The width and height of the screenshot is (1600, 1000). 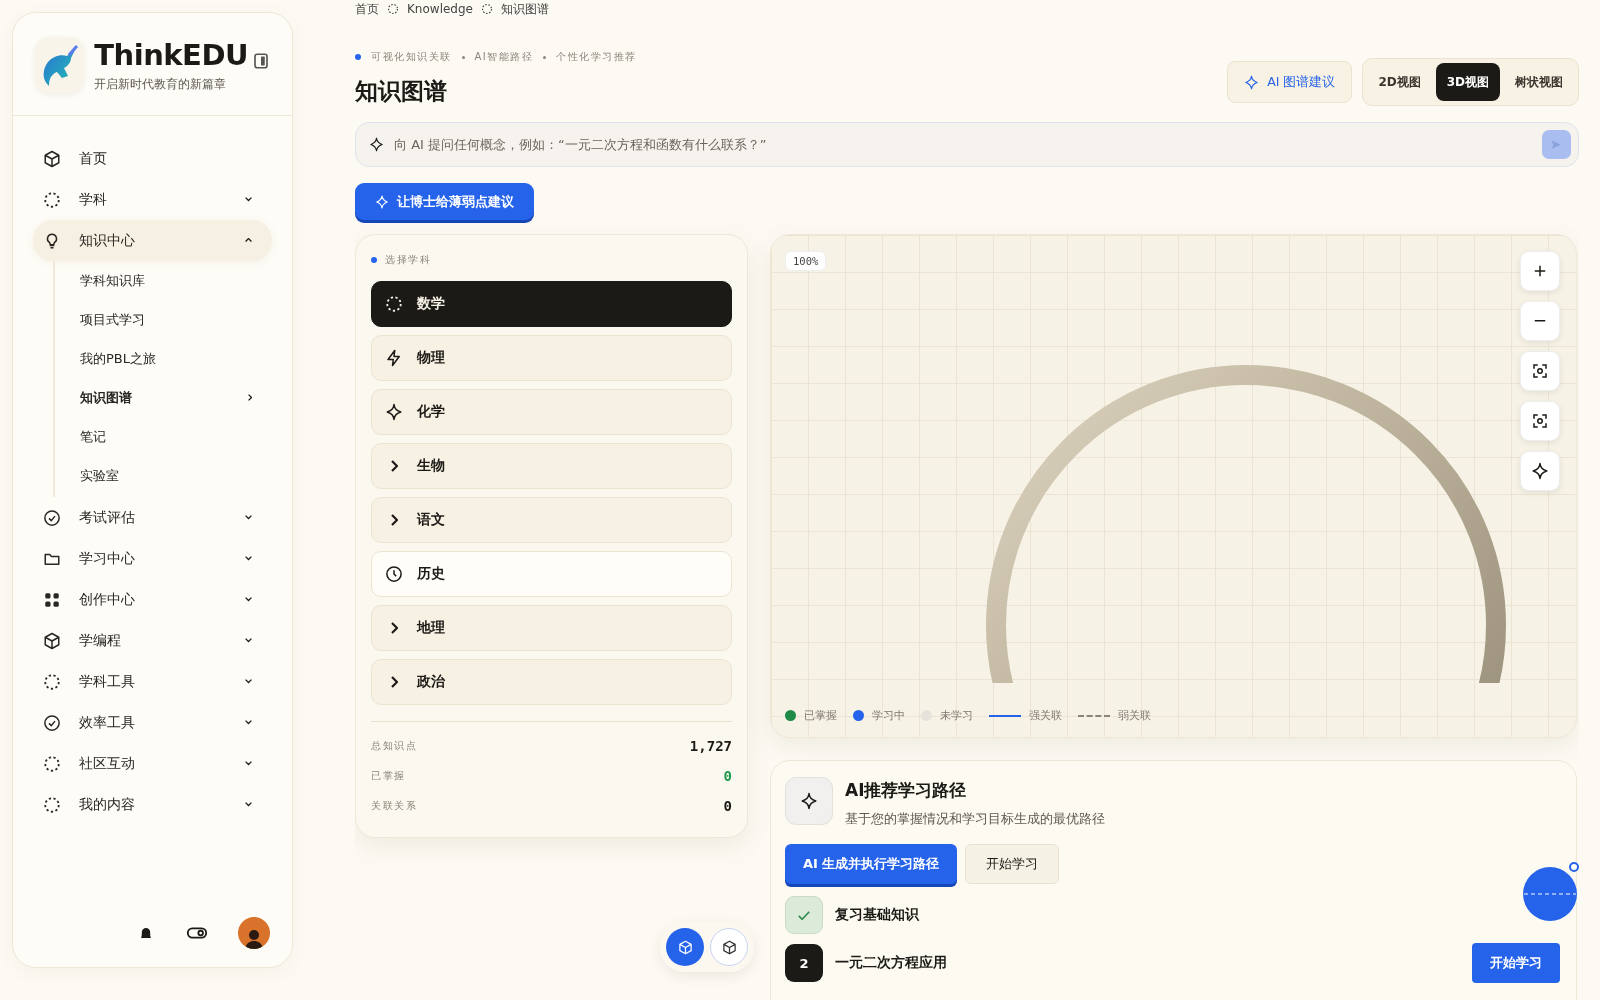 I want to click on submenu-item: 实验室, so click(x=163, y=475).